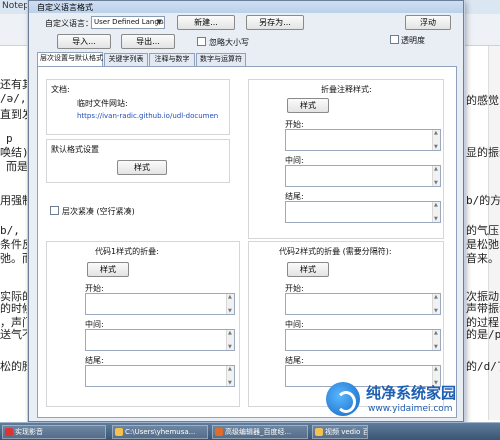  What do you see at coordinates (413, 40) in the screenshot?
I see `transparency-label: 透明度` at bounding box center [413, 40].